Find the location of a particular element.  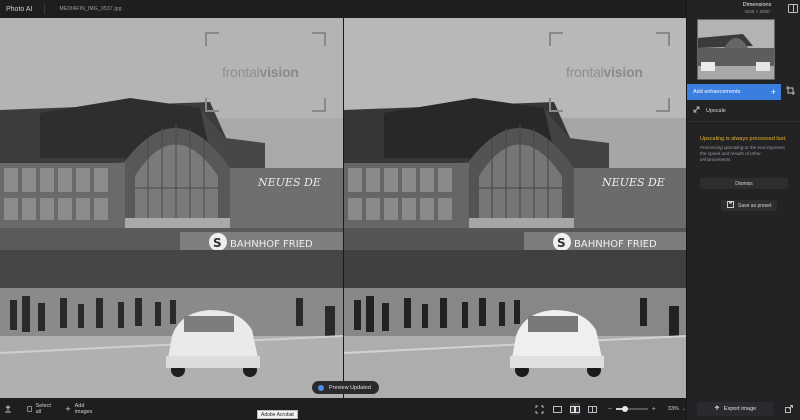

select-all-label: Select all is located at coordinates (43, 409).